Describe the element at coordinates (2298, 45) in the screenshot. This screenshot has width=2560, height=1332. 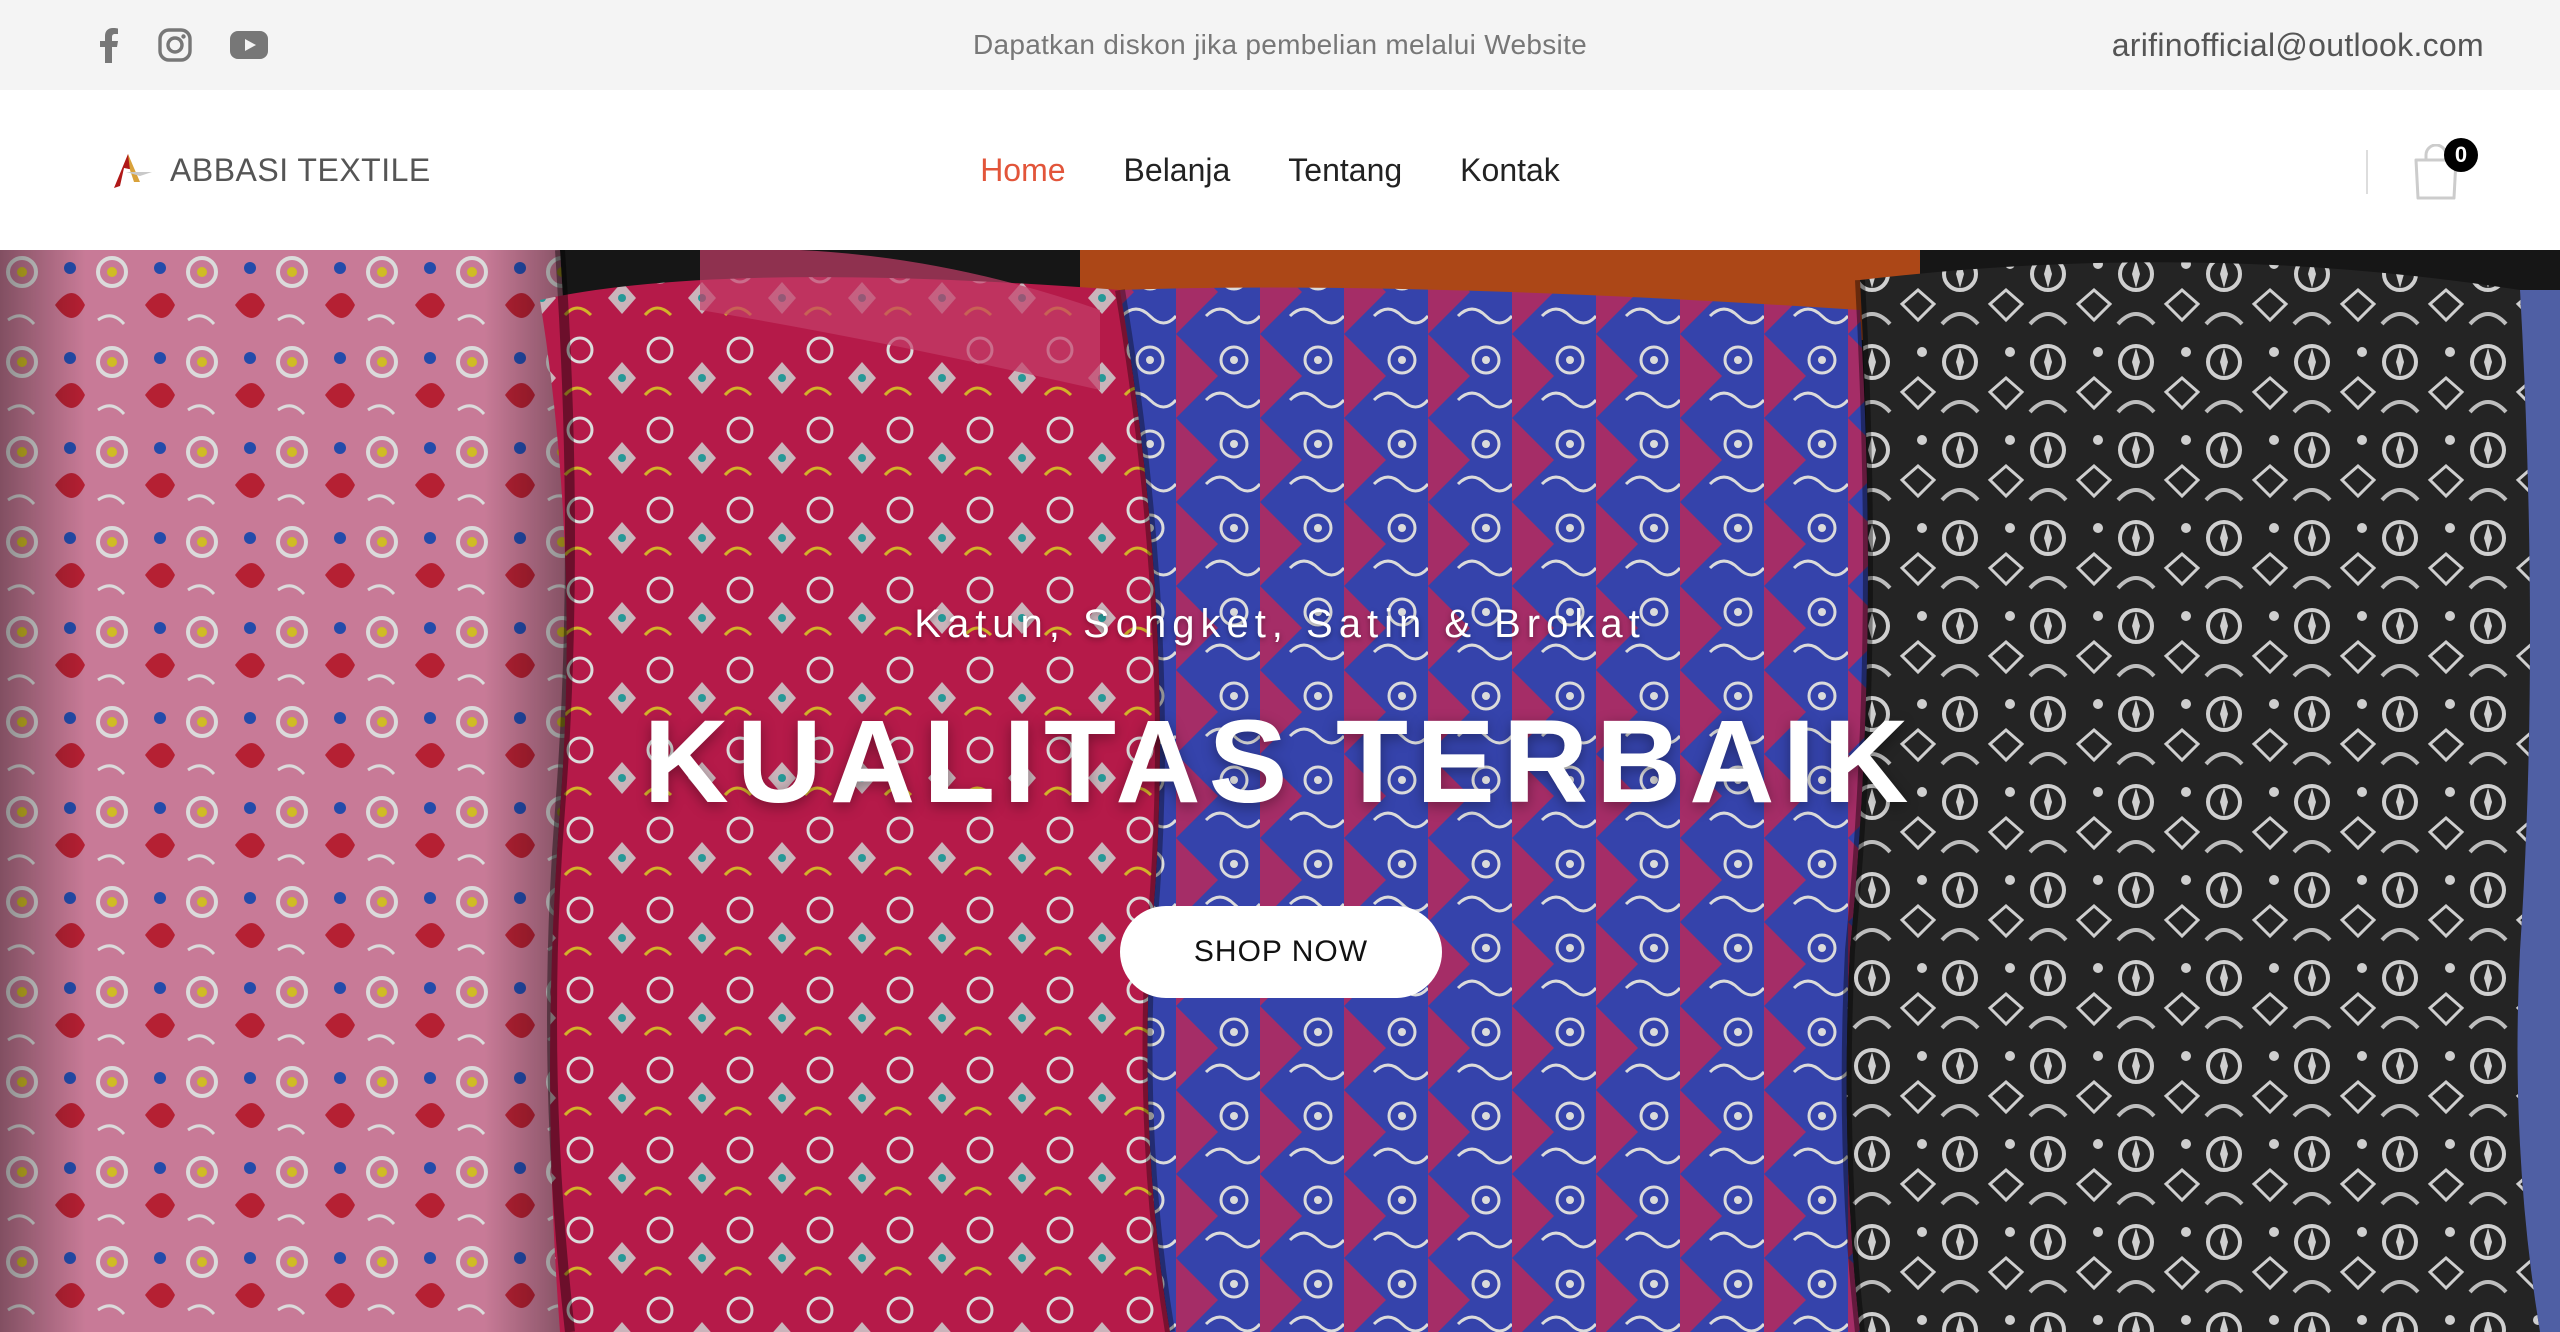
I see `contact-email-link: arifinofficial@outlook.com` at that location.